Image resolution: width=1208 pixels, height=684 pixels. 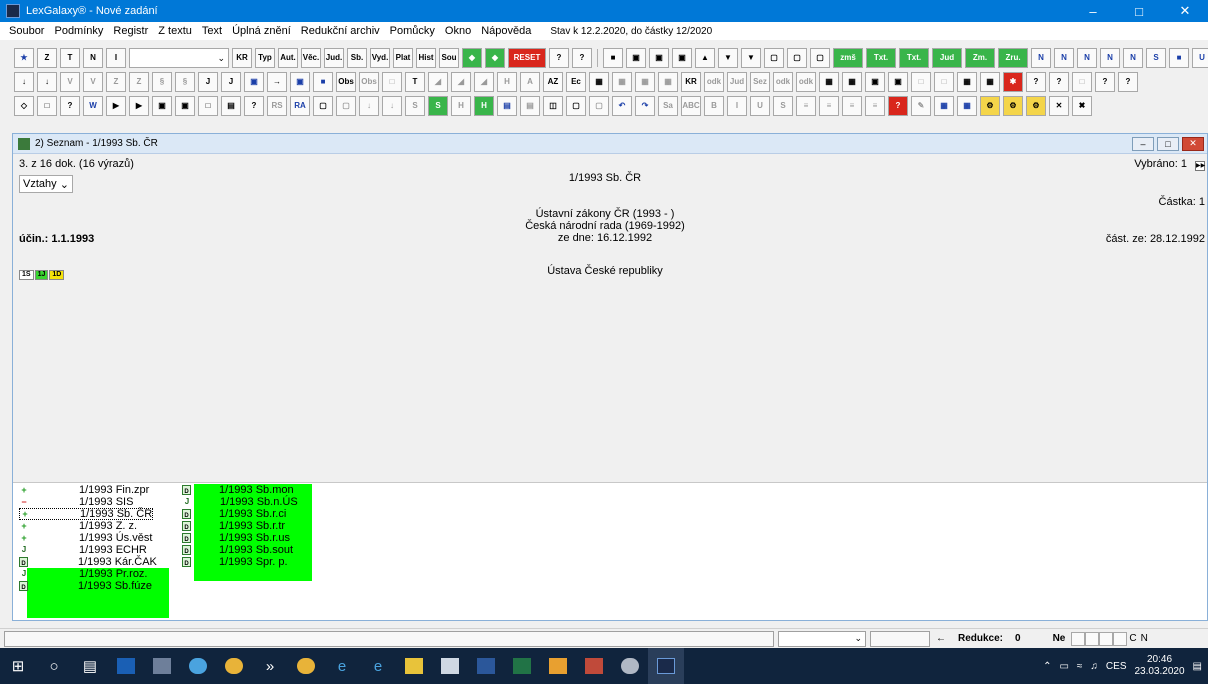 What do you see at coordinates (1200, 58) in the screenshot?
I see `ur-icon: U` at bounding box center [1200, 58].